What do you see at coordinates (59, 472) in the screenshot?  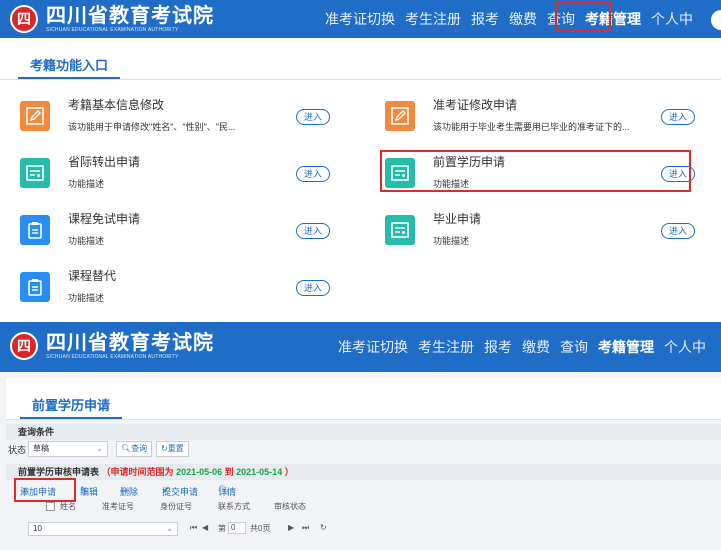 I see `table-title: 前置学历审核申请表` at bounding box center [59, 472].